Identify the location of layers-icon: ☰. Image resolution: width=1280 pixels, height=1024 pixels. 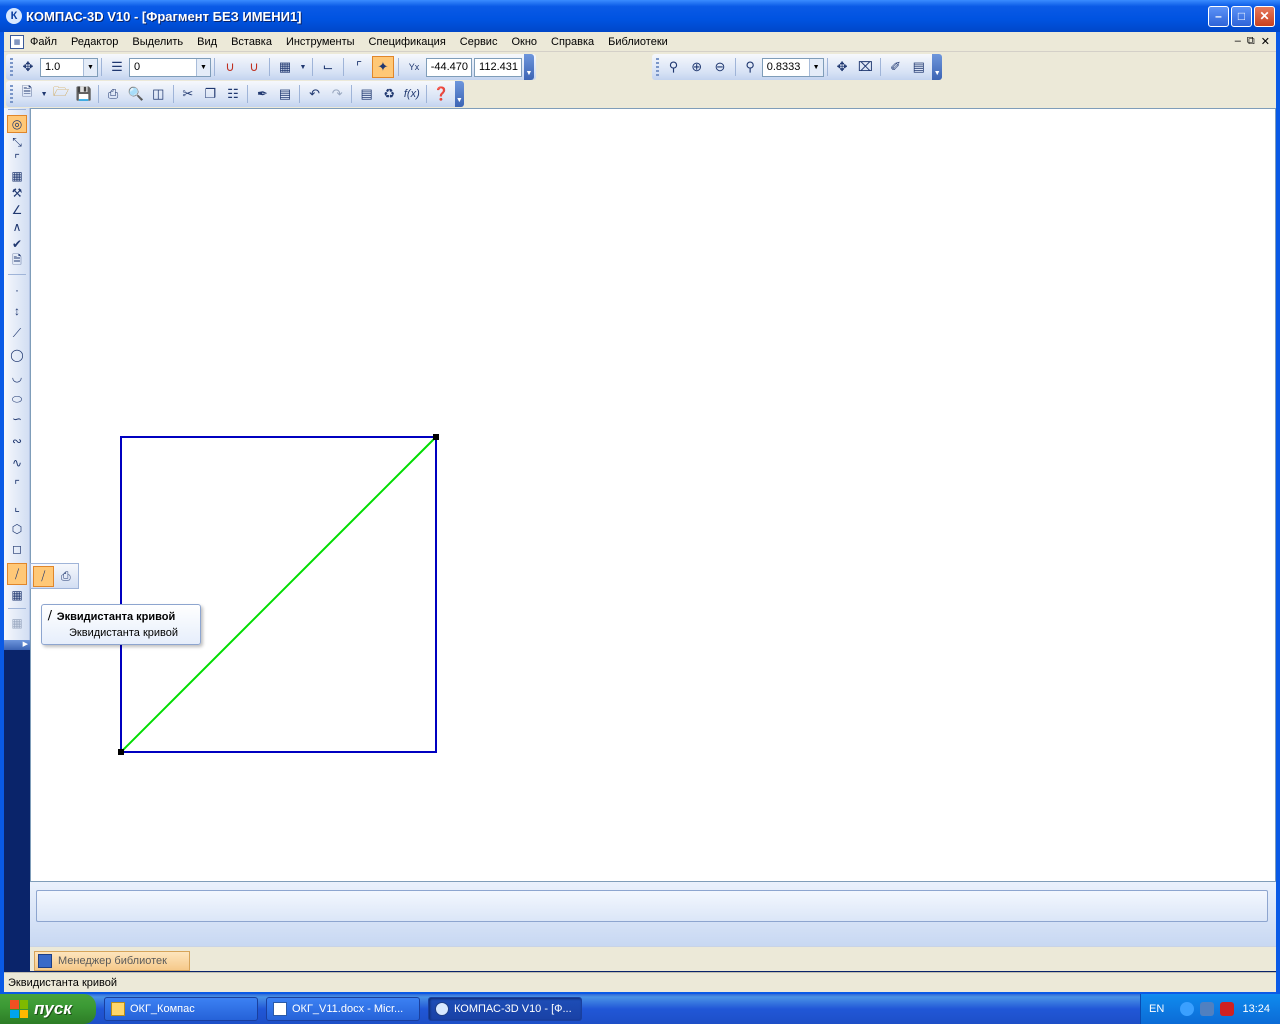
(117, 67).